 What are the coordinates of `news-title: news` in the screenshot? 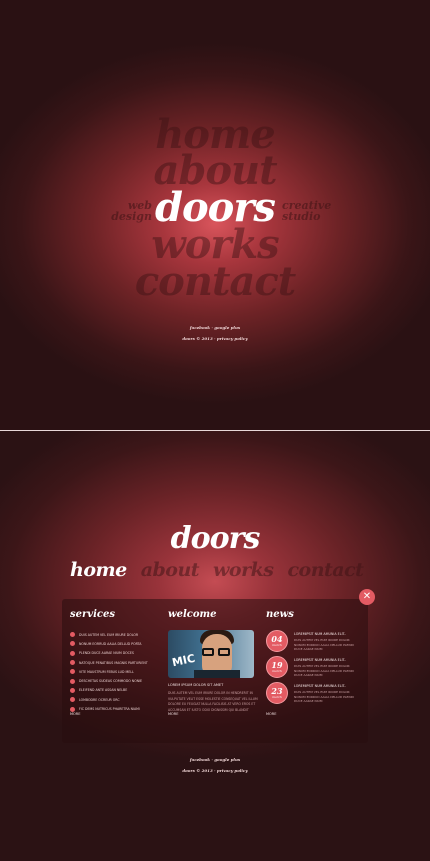 It's located at (280, 614).